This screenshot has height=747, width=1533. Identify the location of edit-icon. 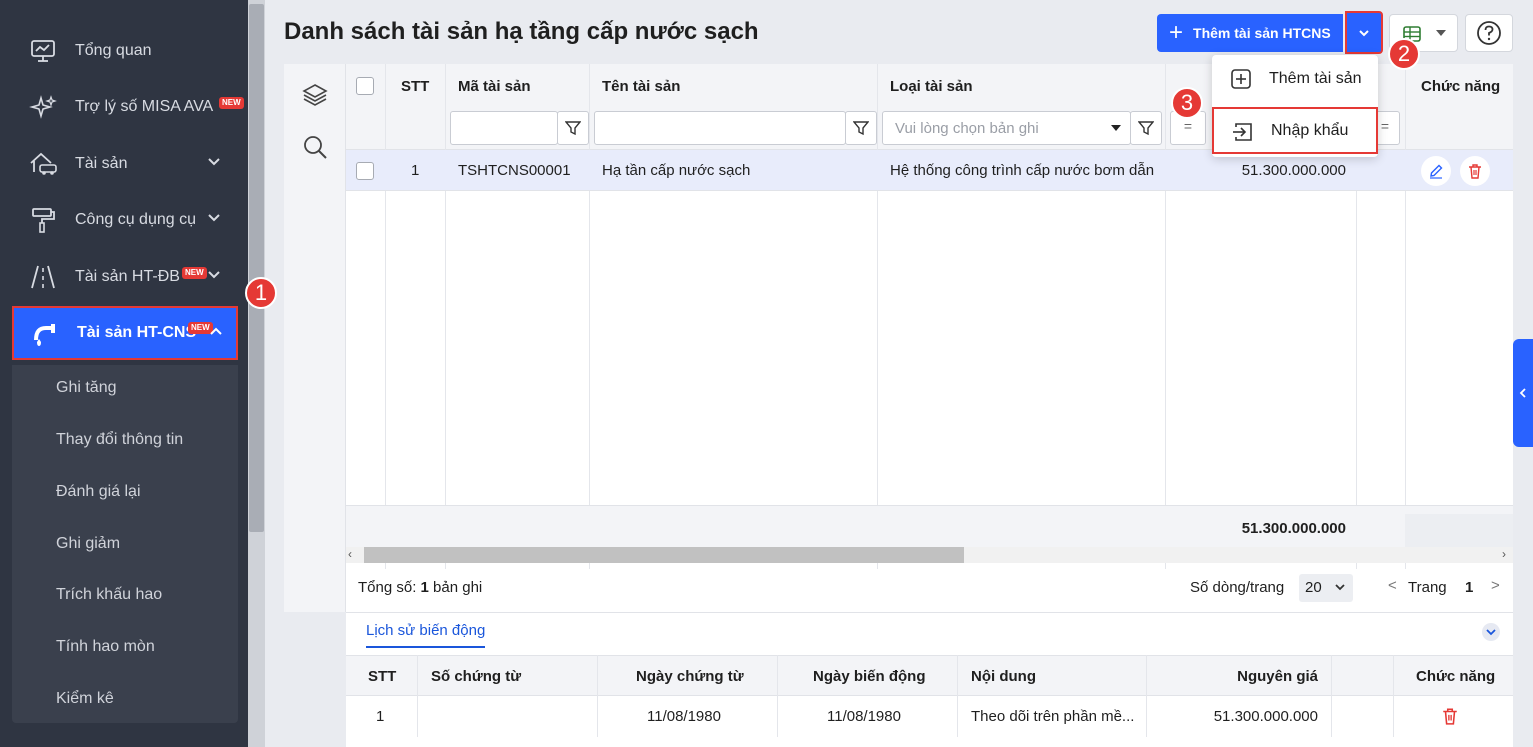
(1436, 171).